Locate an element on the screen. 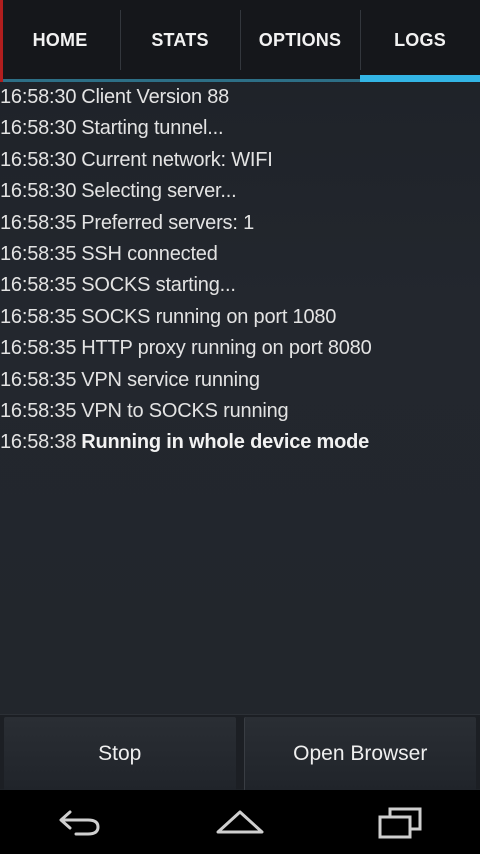 This screenshot has height=854, width=480. window-edge-accent is located at coordinates (1, 41).